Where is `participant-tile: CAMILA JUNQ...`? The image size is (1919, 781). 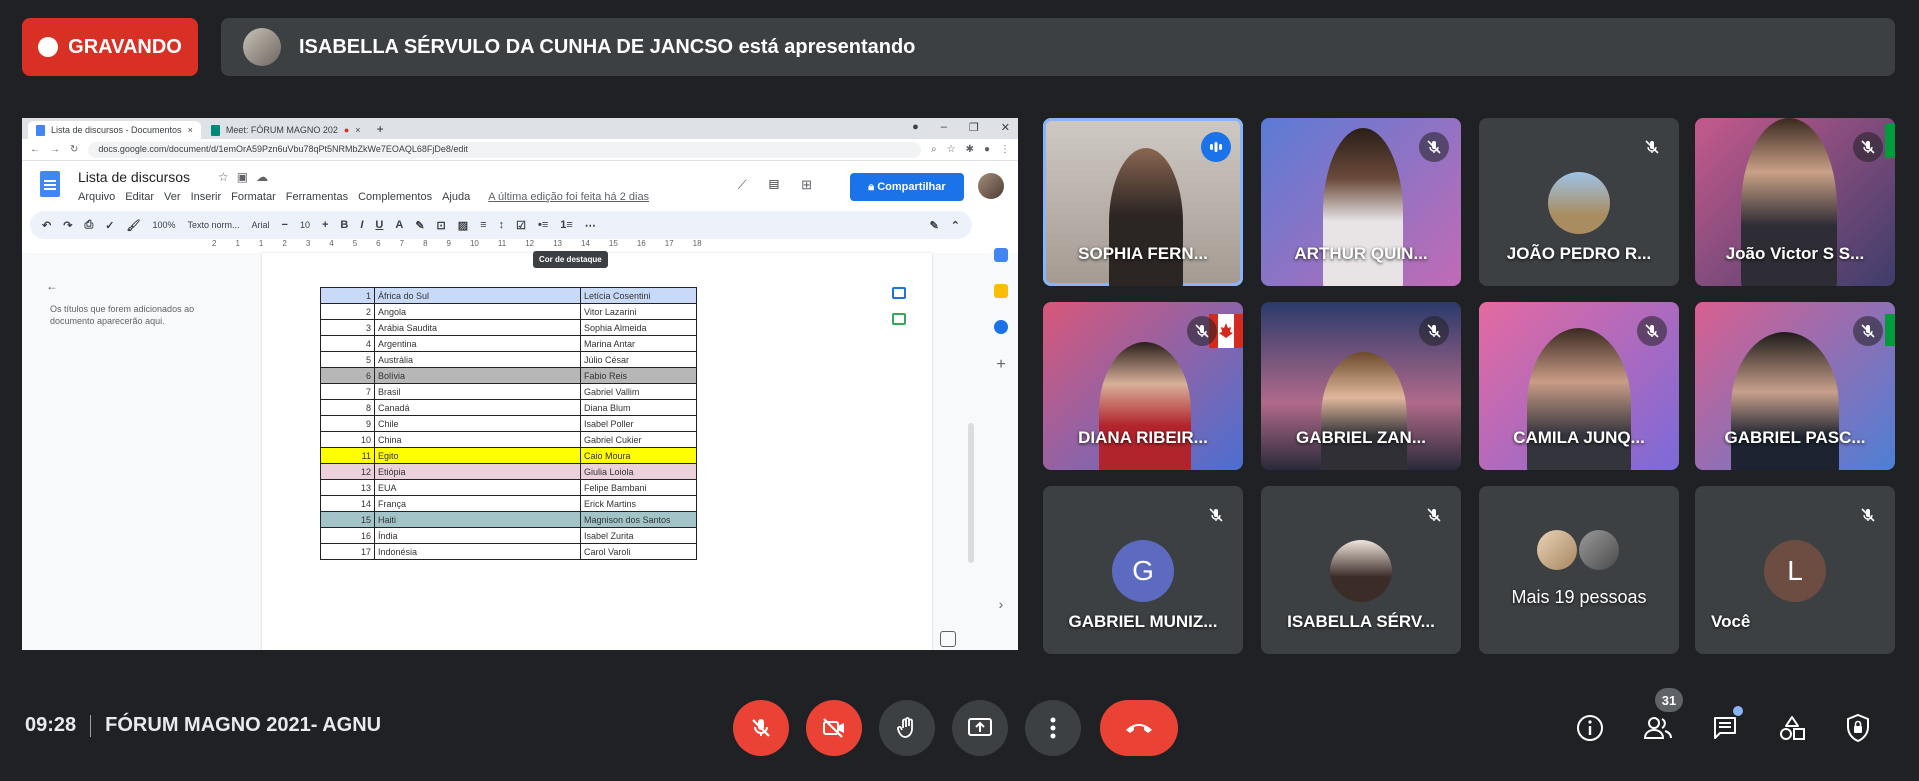
participant-tile: CAMILA JUNQ... is located at coordinates (1579, 386).